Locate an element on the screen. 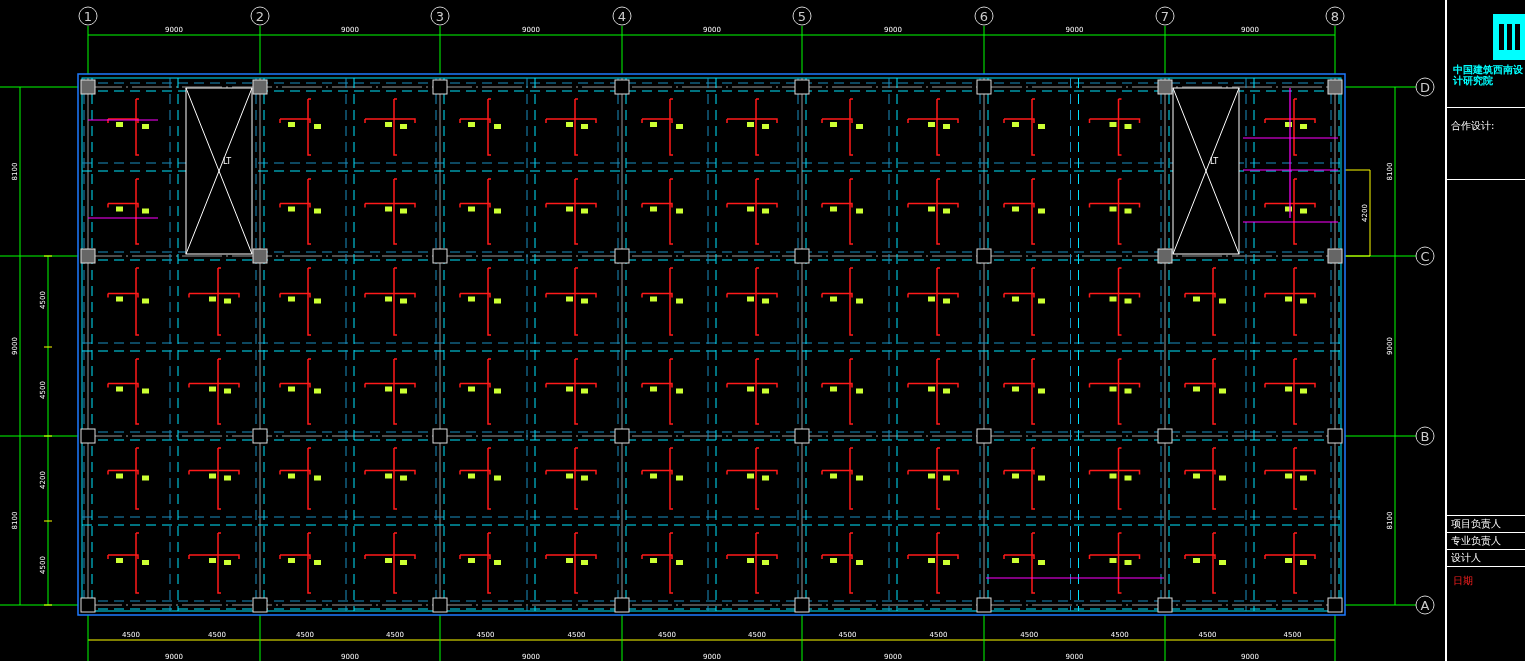  axis-label: C is located at coordinates (1425, 256).